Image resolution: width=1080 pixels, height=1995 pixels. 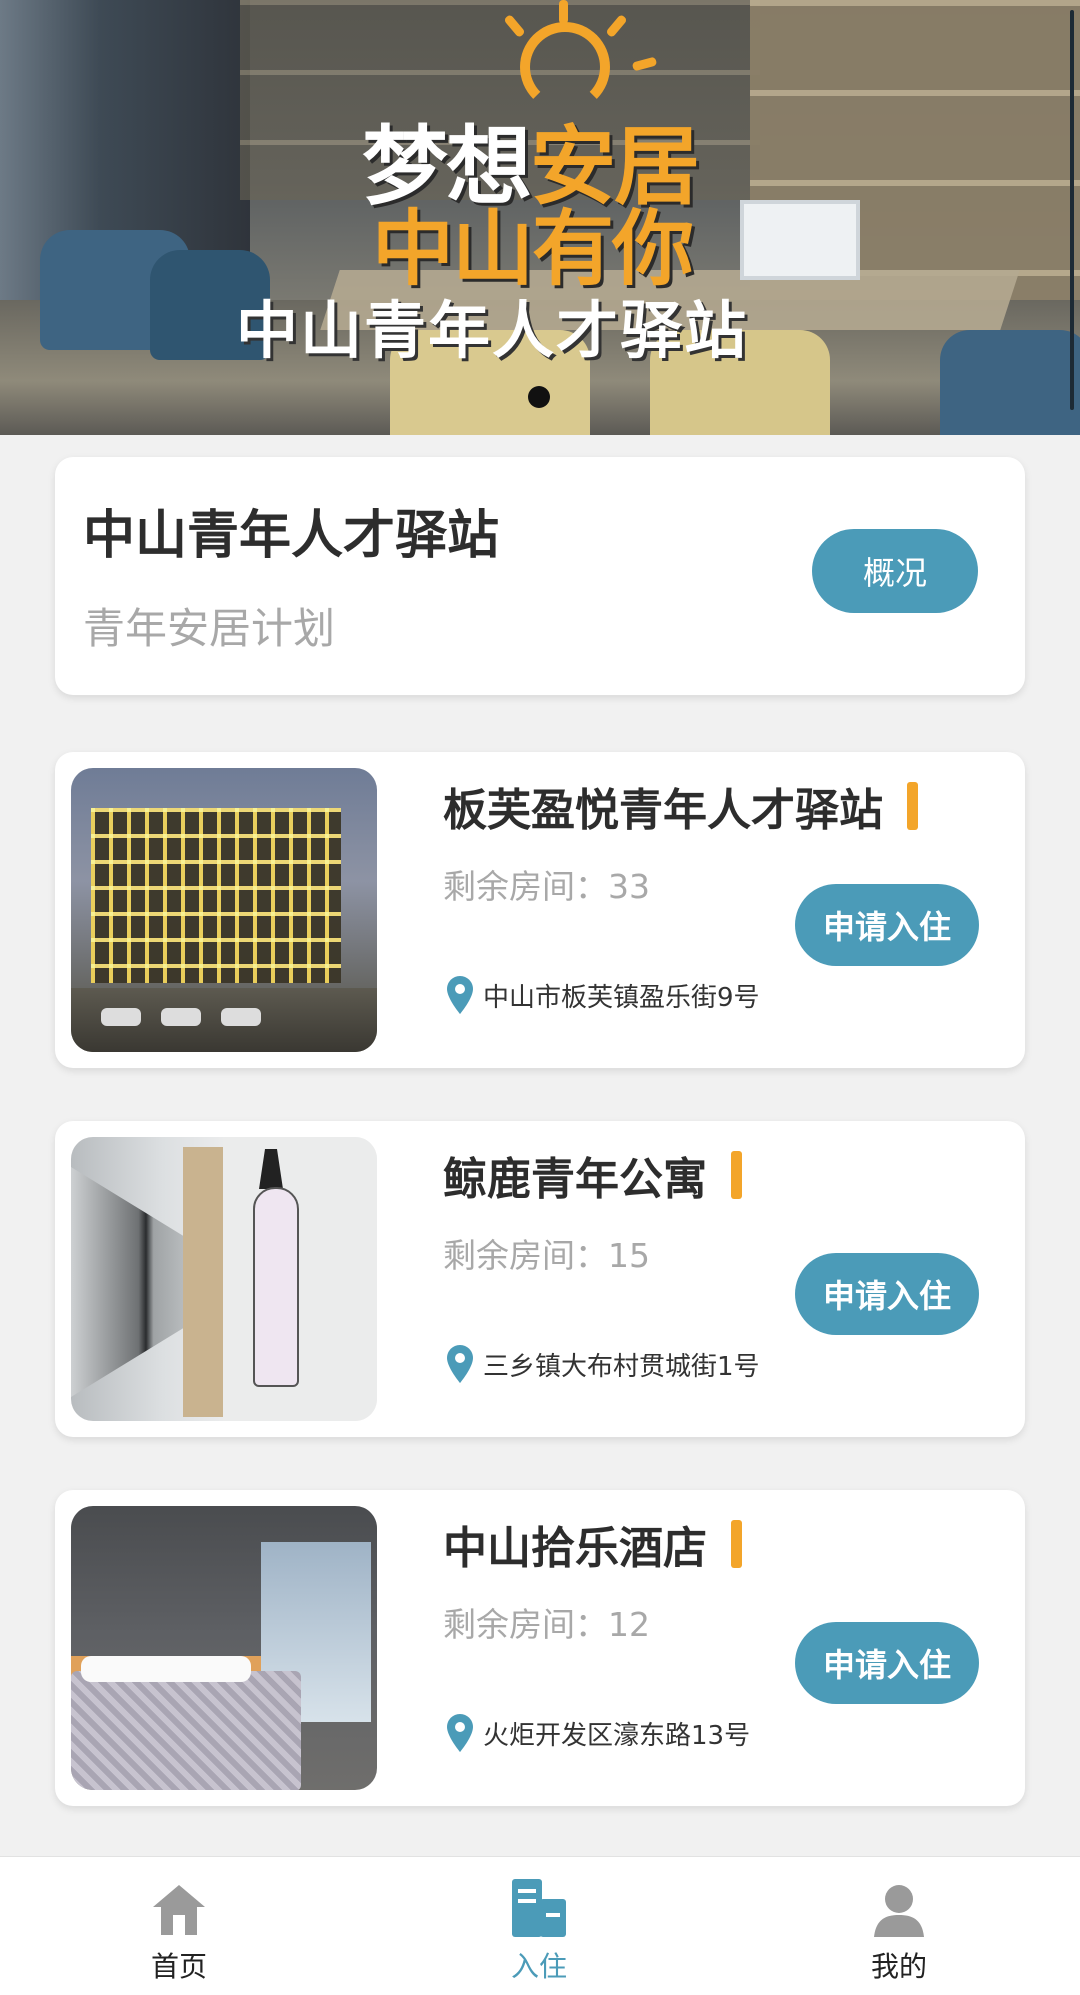 I want to click on banner-slogan-line3: 中山青年人才驿站, so click(x=492, y=330).